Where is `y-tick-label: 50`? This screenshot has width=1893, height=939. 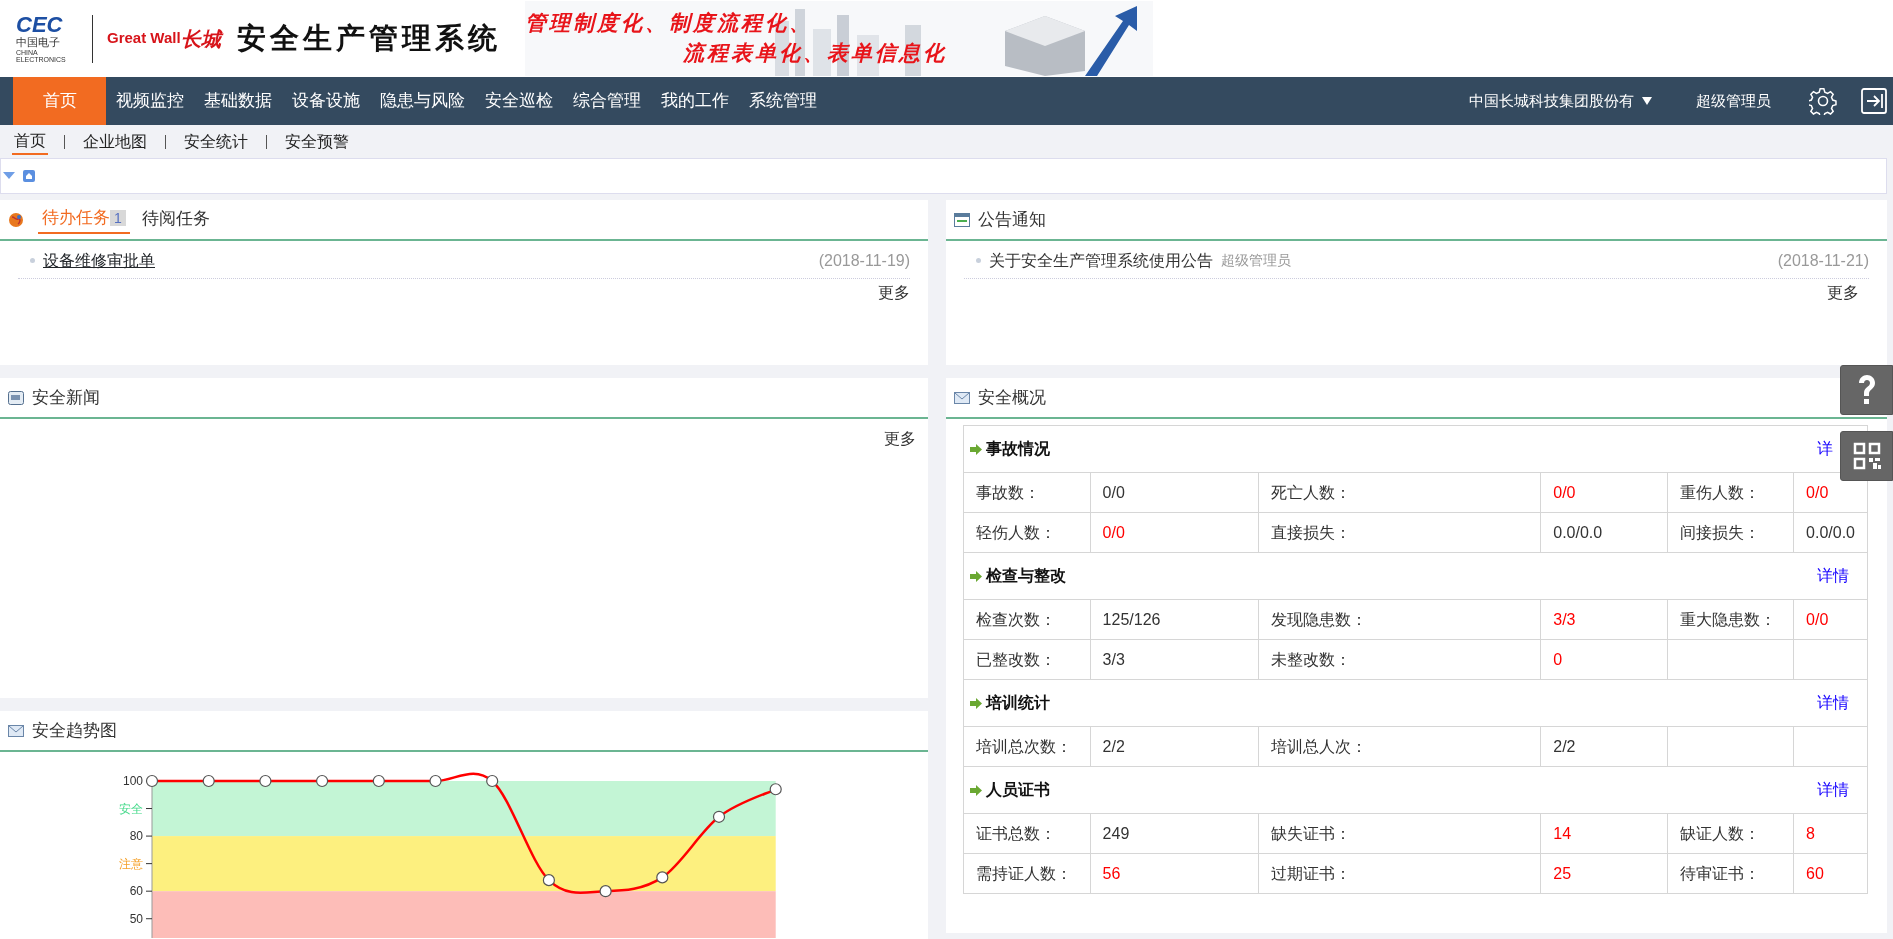
y-tick-label: 50 is located at coordinates (136, 918).